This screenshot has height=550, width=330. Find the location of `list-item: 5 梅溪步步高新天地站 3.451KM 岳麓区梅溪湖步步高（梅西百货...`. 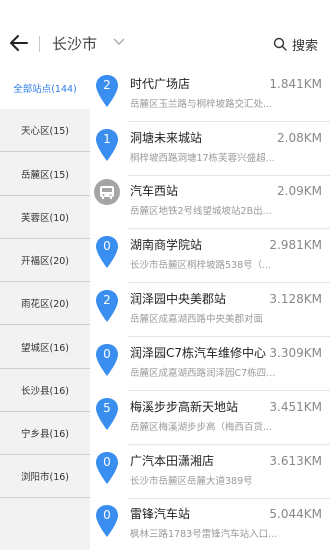

list-item: 5 梅溪步步高新天地站 3.451KM 岳麓区梅溪湖步步高（梅西百货... is located at coordinates (210, 418).